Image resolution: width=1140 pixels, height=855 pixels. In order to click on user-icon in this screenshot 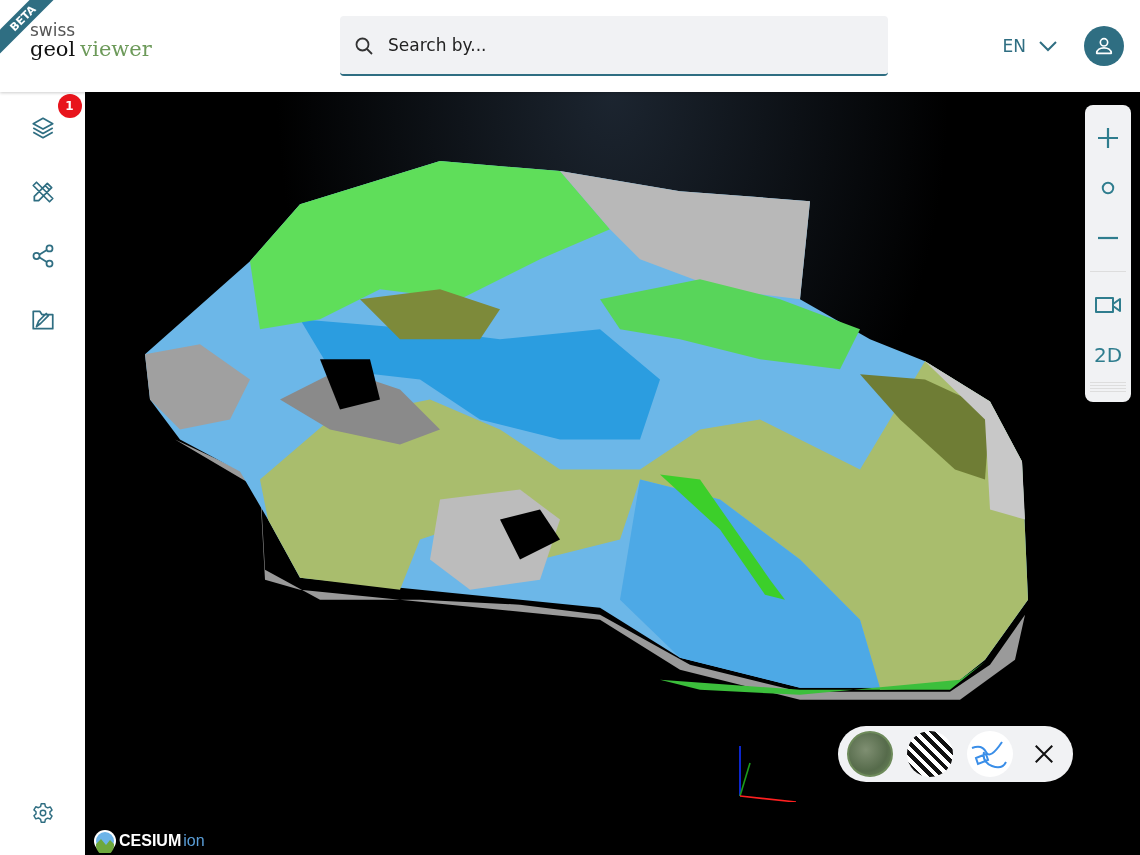, I will do `click(1104, 46)`.